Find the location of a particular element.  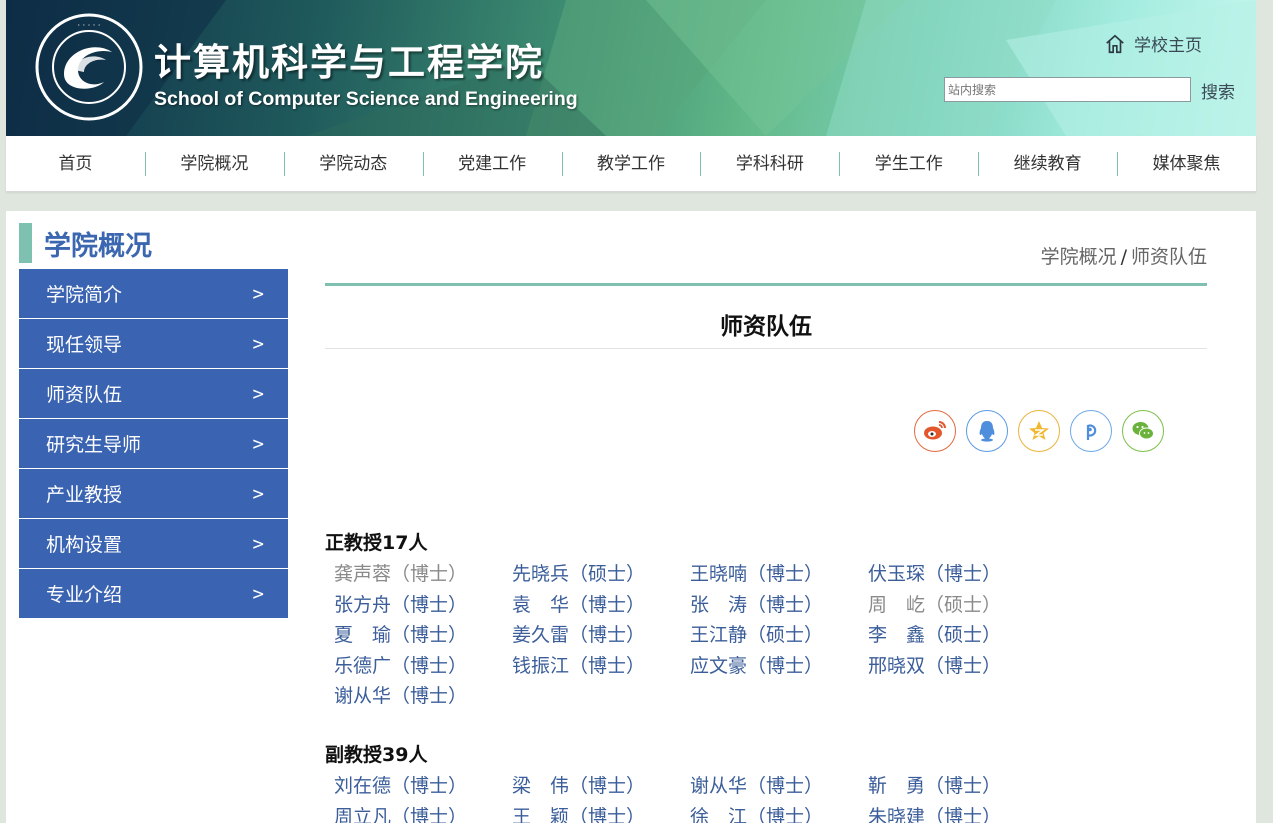

sidebar-item-leadership: 现任领导 > is located at coordinates (153, 343).